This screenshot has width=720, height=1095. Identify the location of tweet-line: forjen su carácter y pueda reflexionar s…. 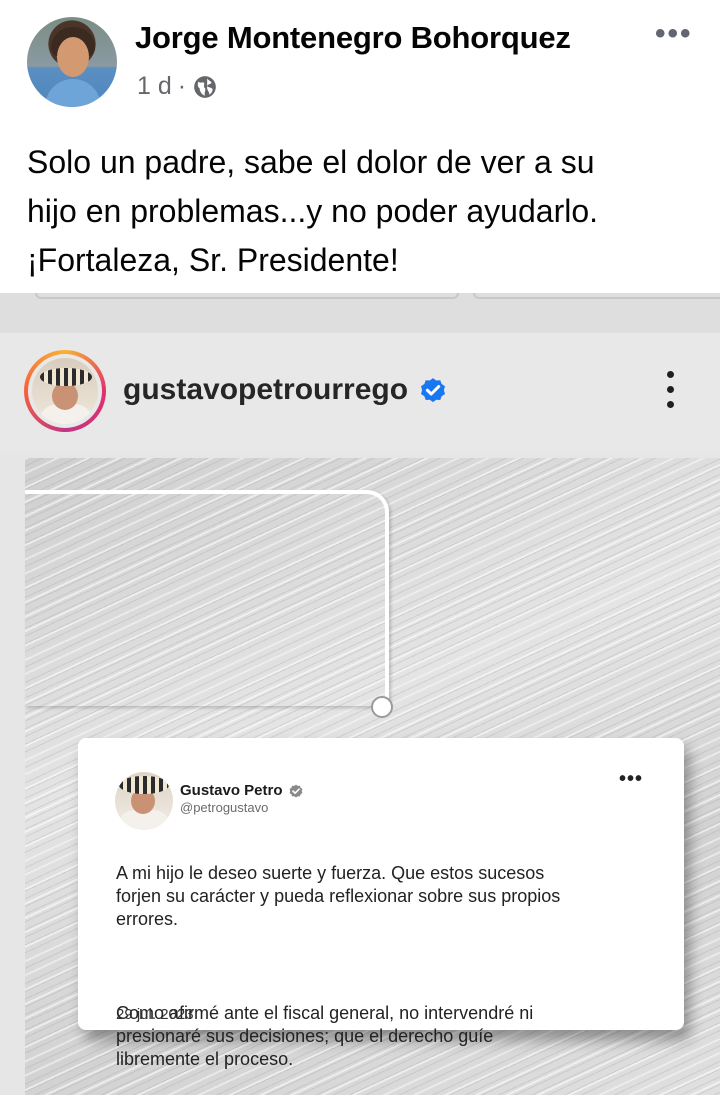
(338, 896).